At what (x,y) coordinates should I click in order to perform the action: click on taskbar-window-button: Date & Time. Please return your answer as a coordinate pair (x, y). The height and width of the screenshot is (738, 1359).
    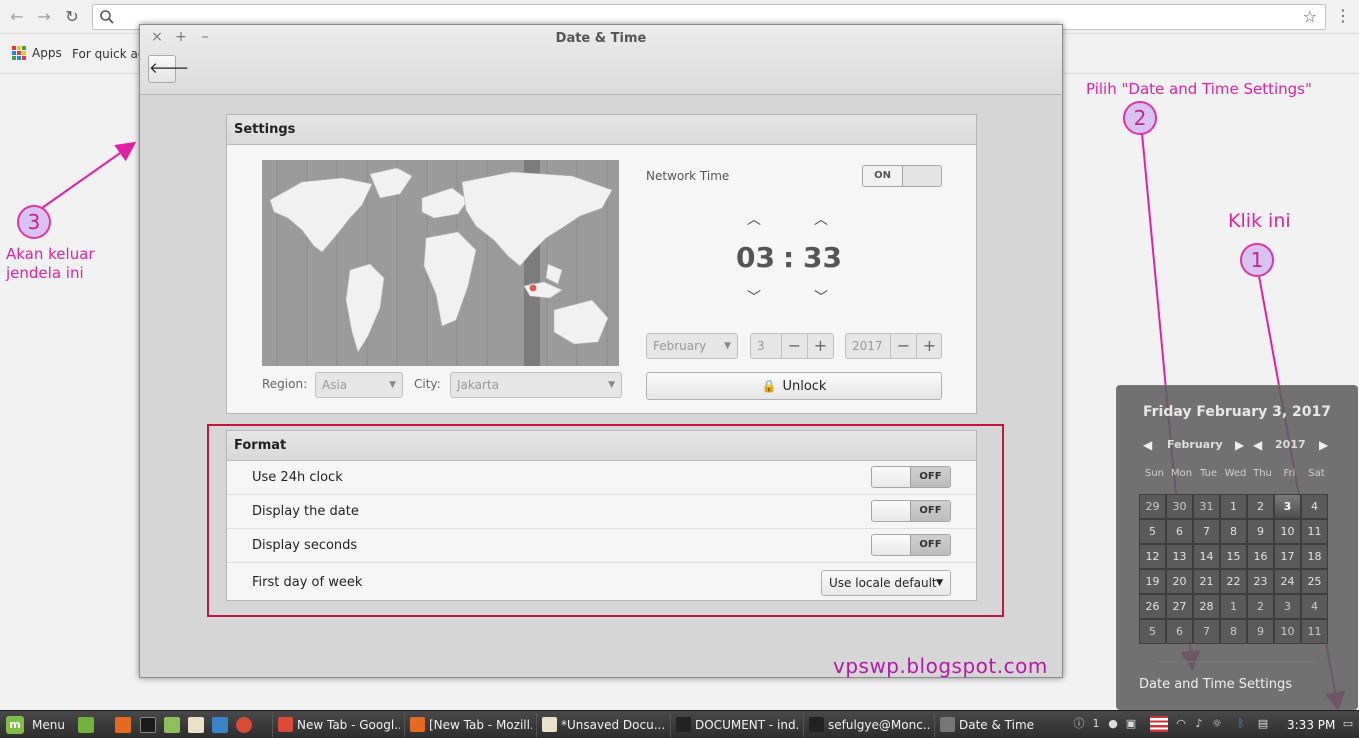
    Looking at the image, I should click on (999, 725).